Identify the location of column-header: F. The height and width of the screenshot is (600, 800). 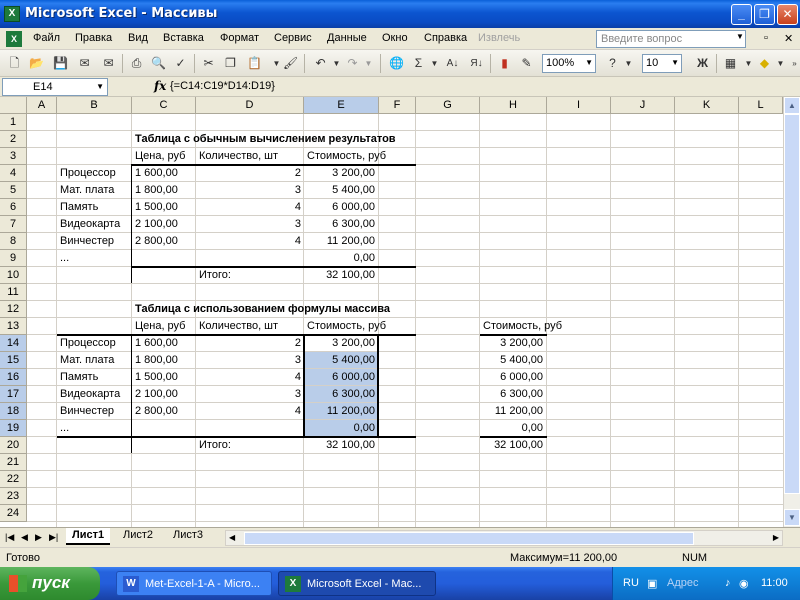
(397, 105).